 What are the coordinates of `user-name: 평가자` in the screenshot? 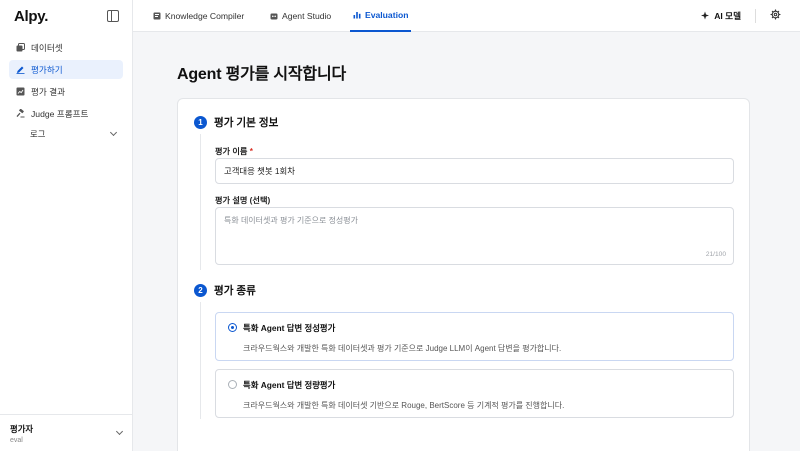 It's located at (22, 428).